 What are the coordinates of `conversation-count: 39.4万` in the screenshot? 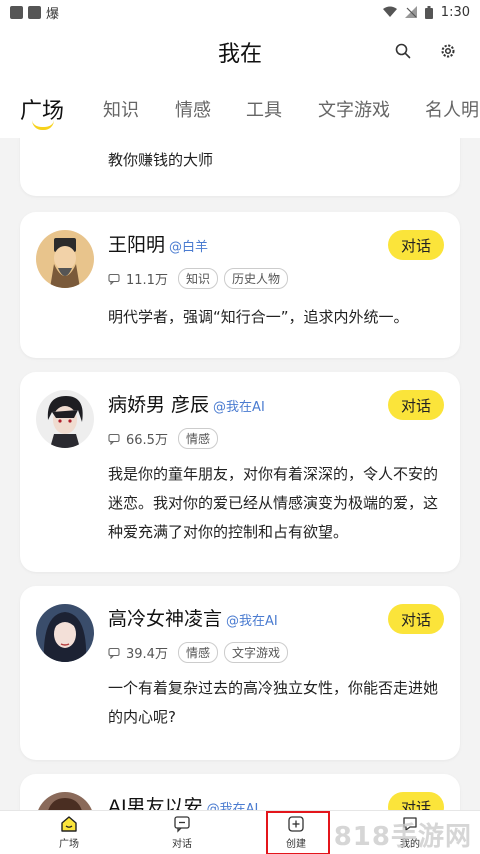 It's located at (147, 654).